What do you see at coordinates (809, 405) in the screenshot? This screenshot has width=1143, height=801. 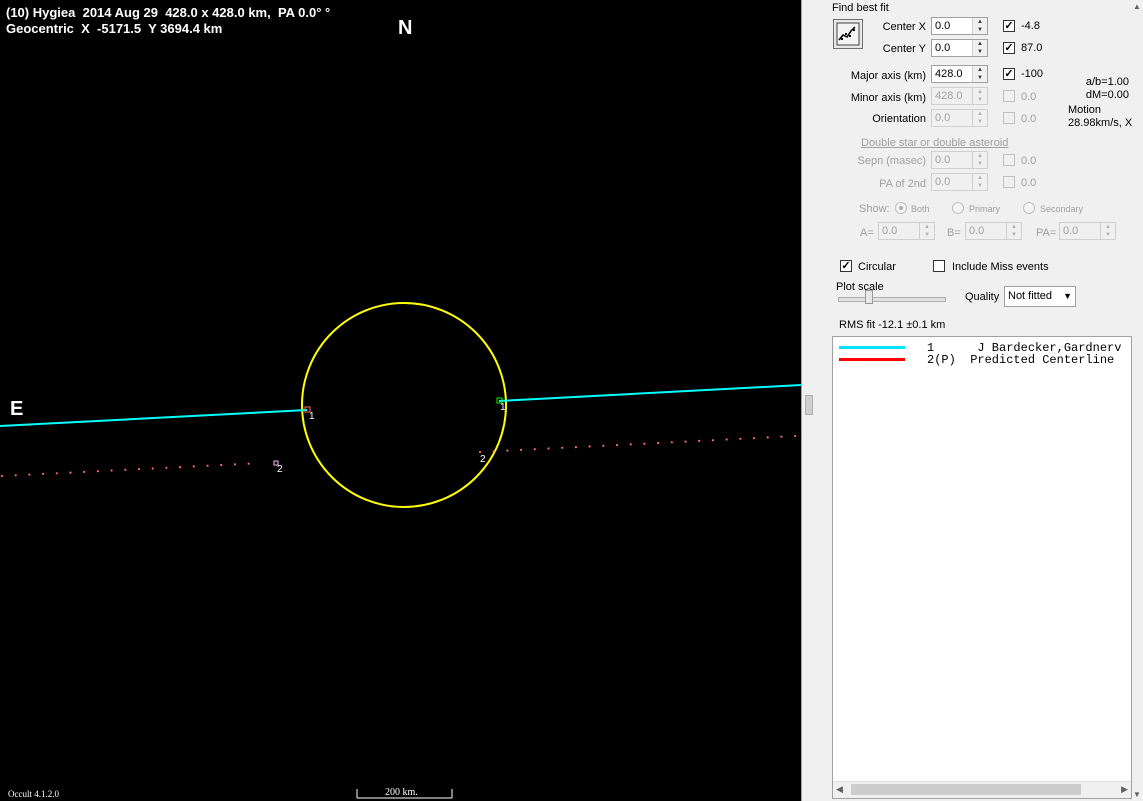 I see `splitter-grip` at bounding box center [809, 405].